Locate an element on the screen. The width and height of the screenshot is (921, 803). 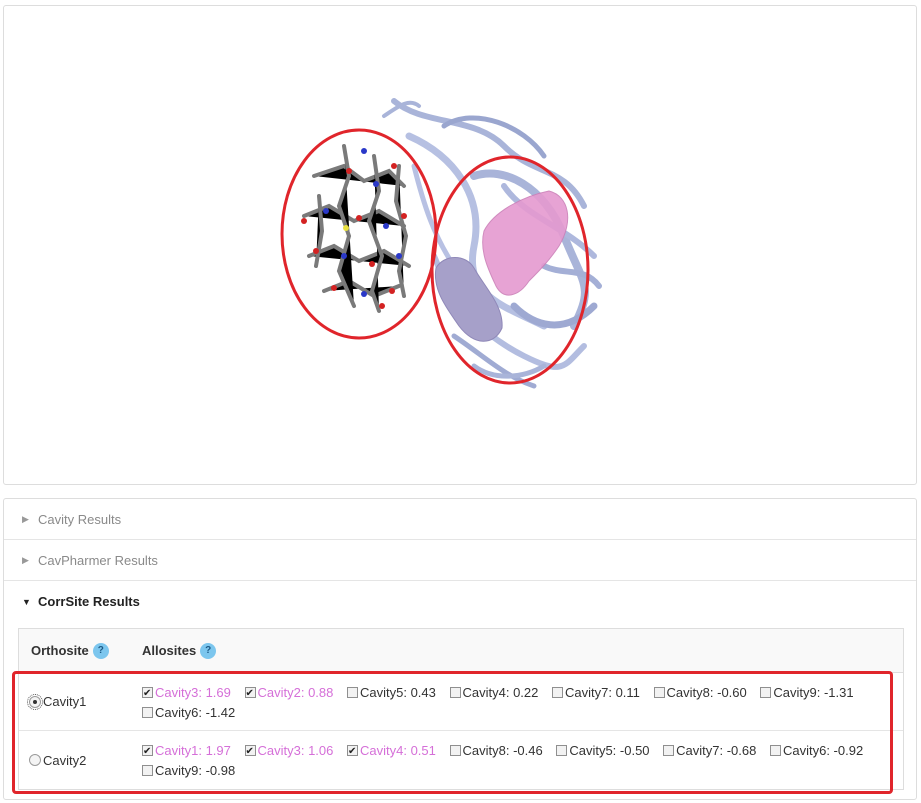
allosite-option: Cavity3: 1.69 is located at coordinates (186, 693).